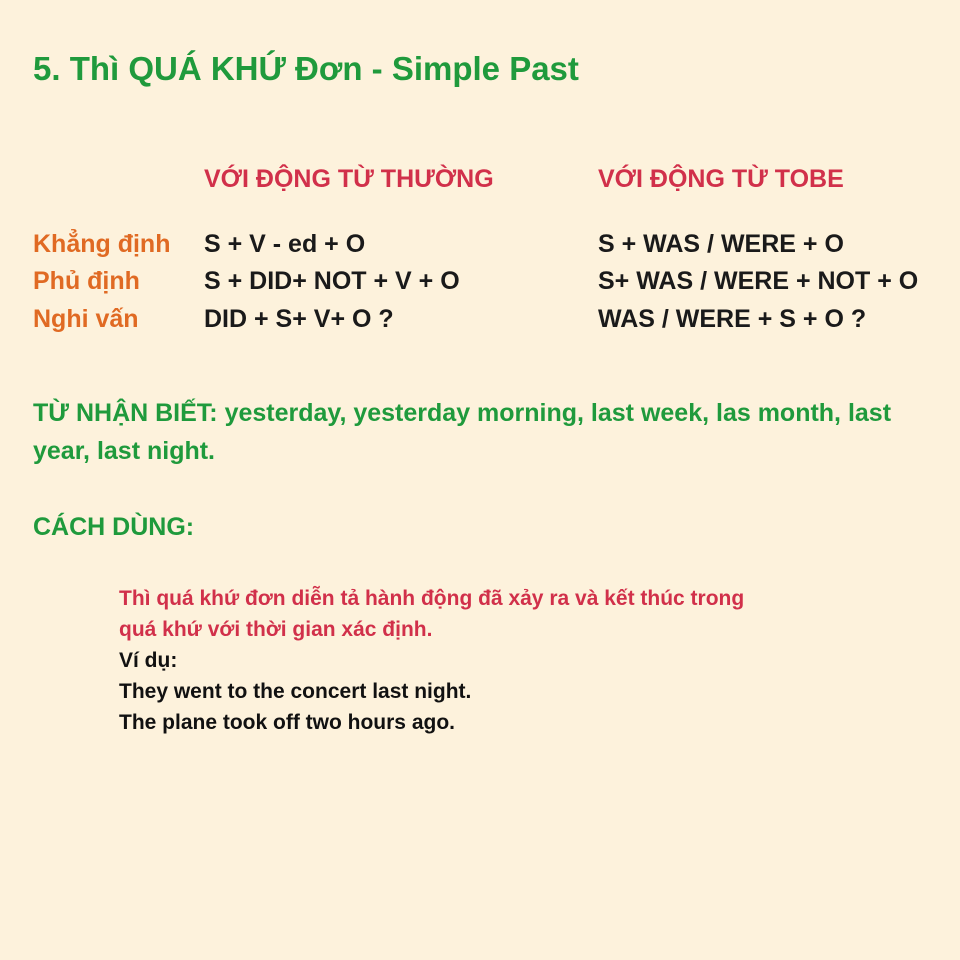 This screenshot has width=960, height=960. Describe the element at coordinates (295, 691) in the screenshot. I see `example-sentence-1: They went to the concert last night.` at that location.